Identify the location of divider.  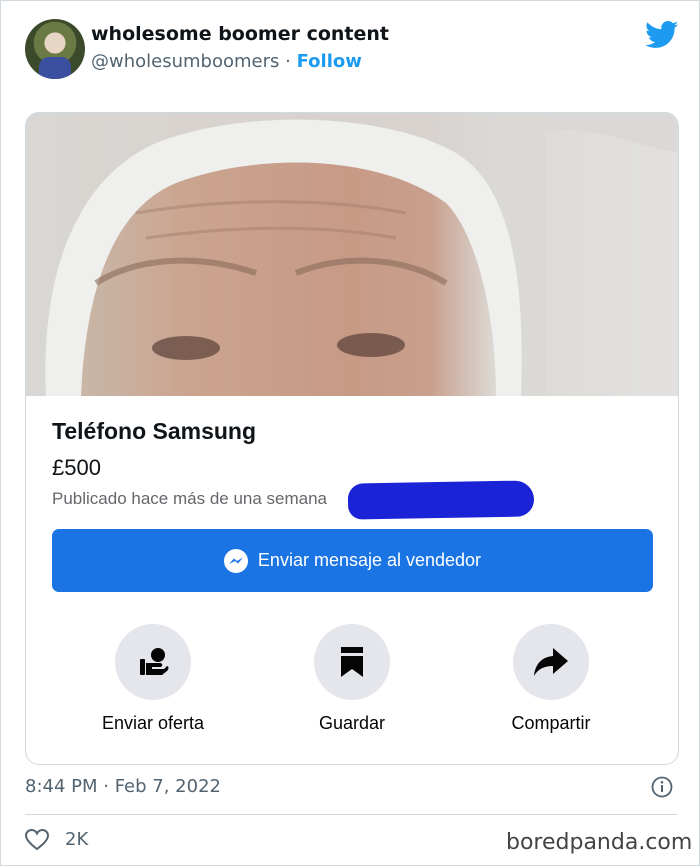
(351, 814).